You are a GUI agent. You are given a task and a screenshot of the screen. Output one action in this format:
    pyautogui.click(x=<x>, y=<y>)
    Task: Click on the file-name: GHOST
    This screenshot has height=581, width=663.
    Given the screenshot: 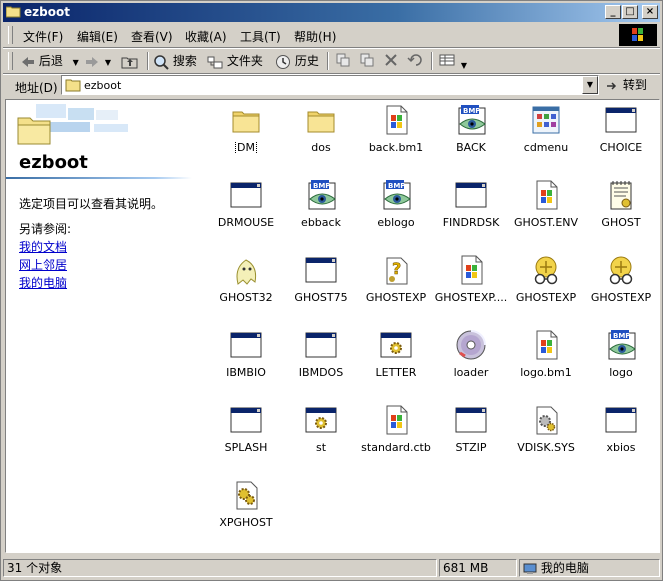 What is the action you would take?
    pyautogui.click(x=621, y=222)
    